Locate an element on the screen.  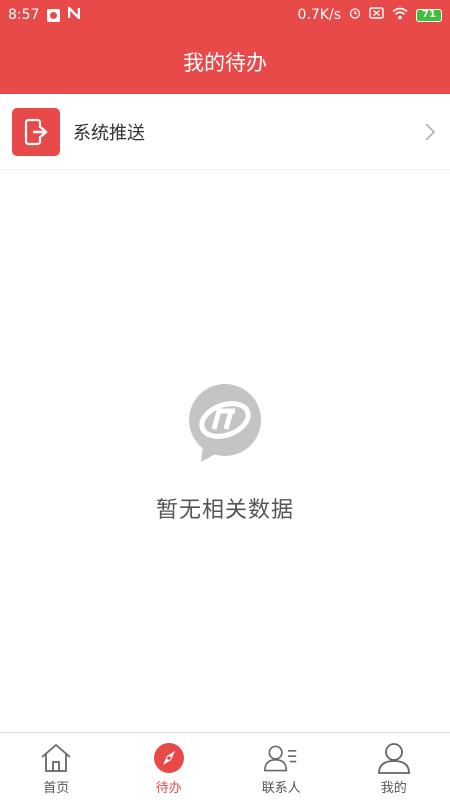
list-item-label: 系统推送 is located at coordinates (109, 133).